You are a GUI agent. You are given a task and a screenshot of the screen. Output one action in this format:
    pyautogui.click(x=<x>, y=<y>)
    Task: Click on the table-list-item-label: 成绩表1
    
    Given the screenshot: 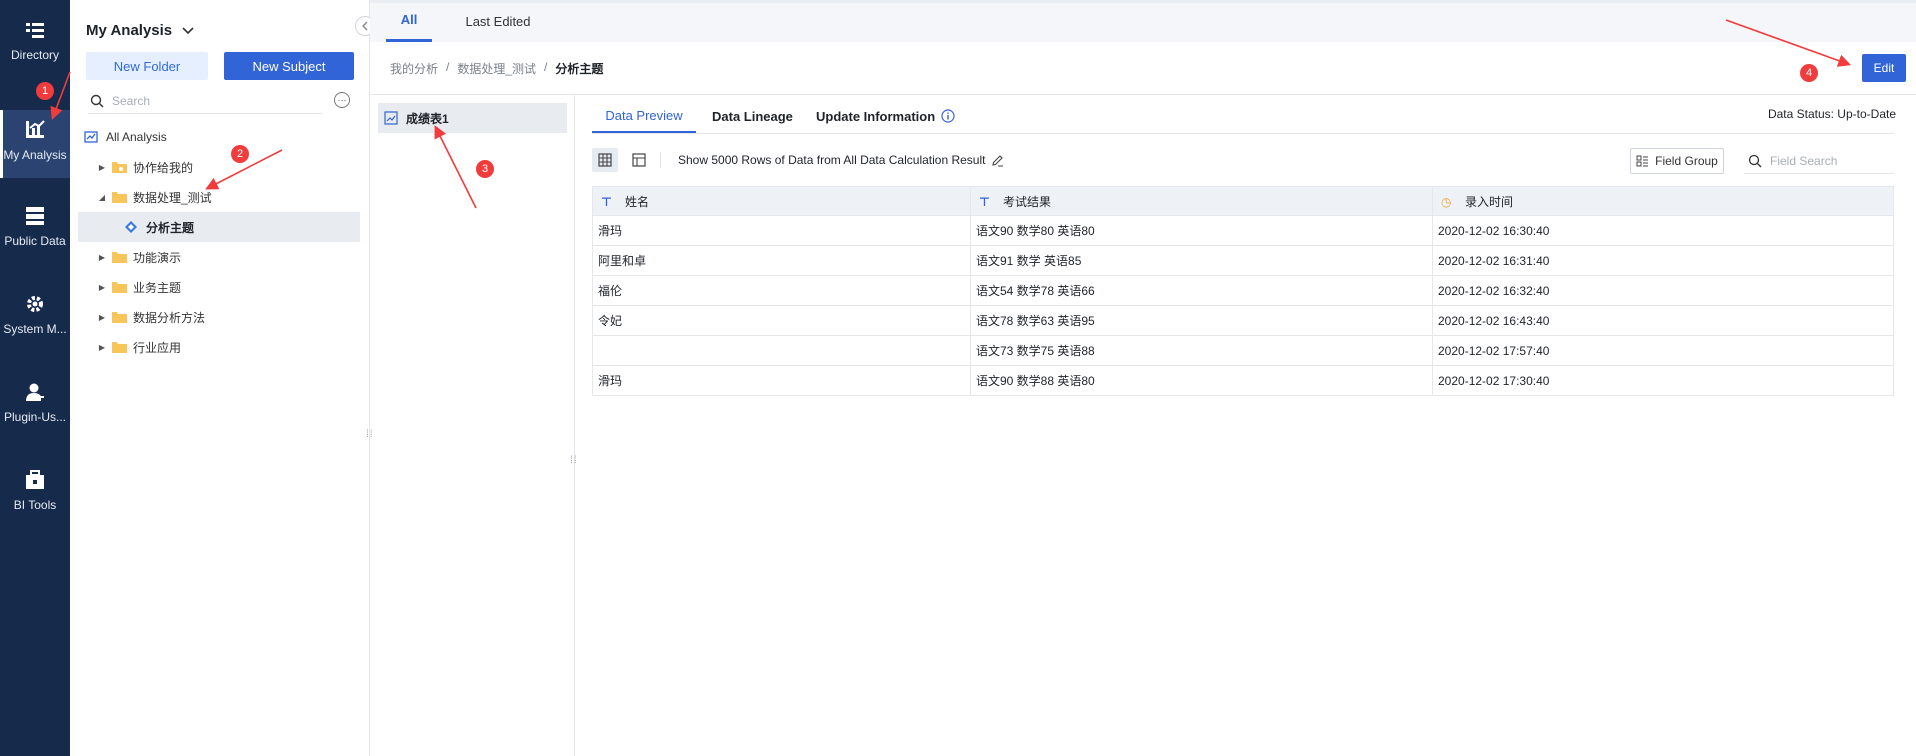 What is the action you would take?
    pyautogui.click(x=427, y=118)
    